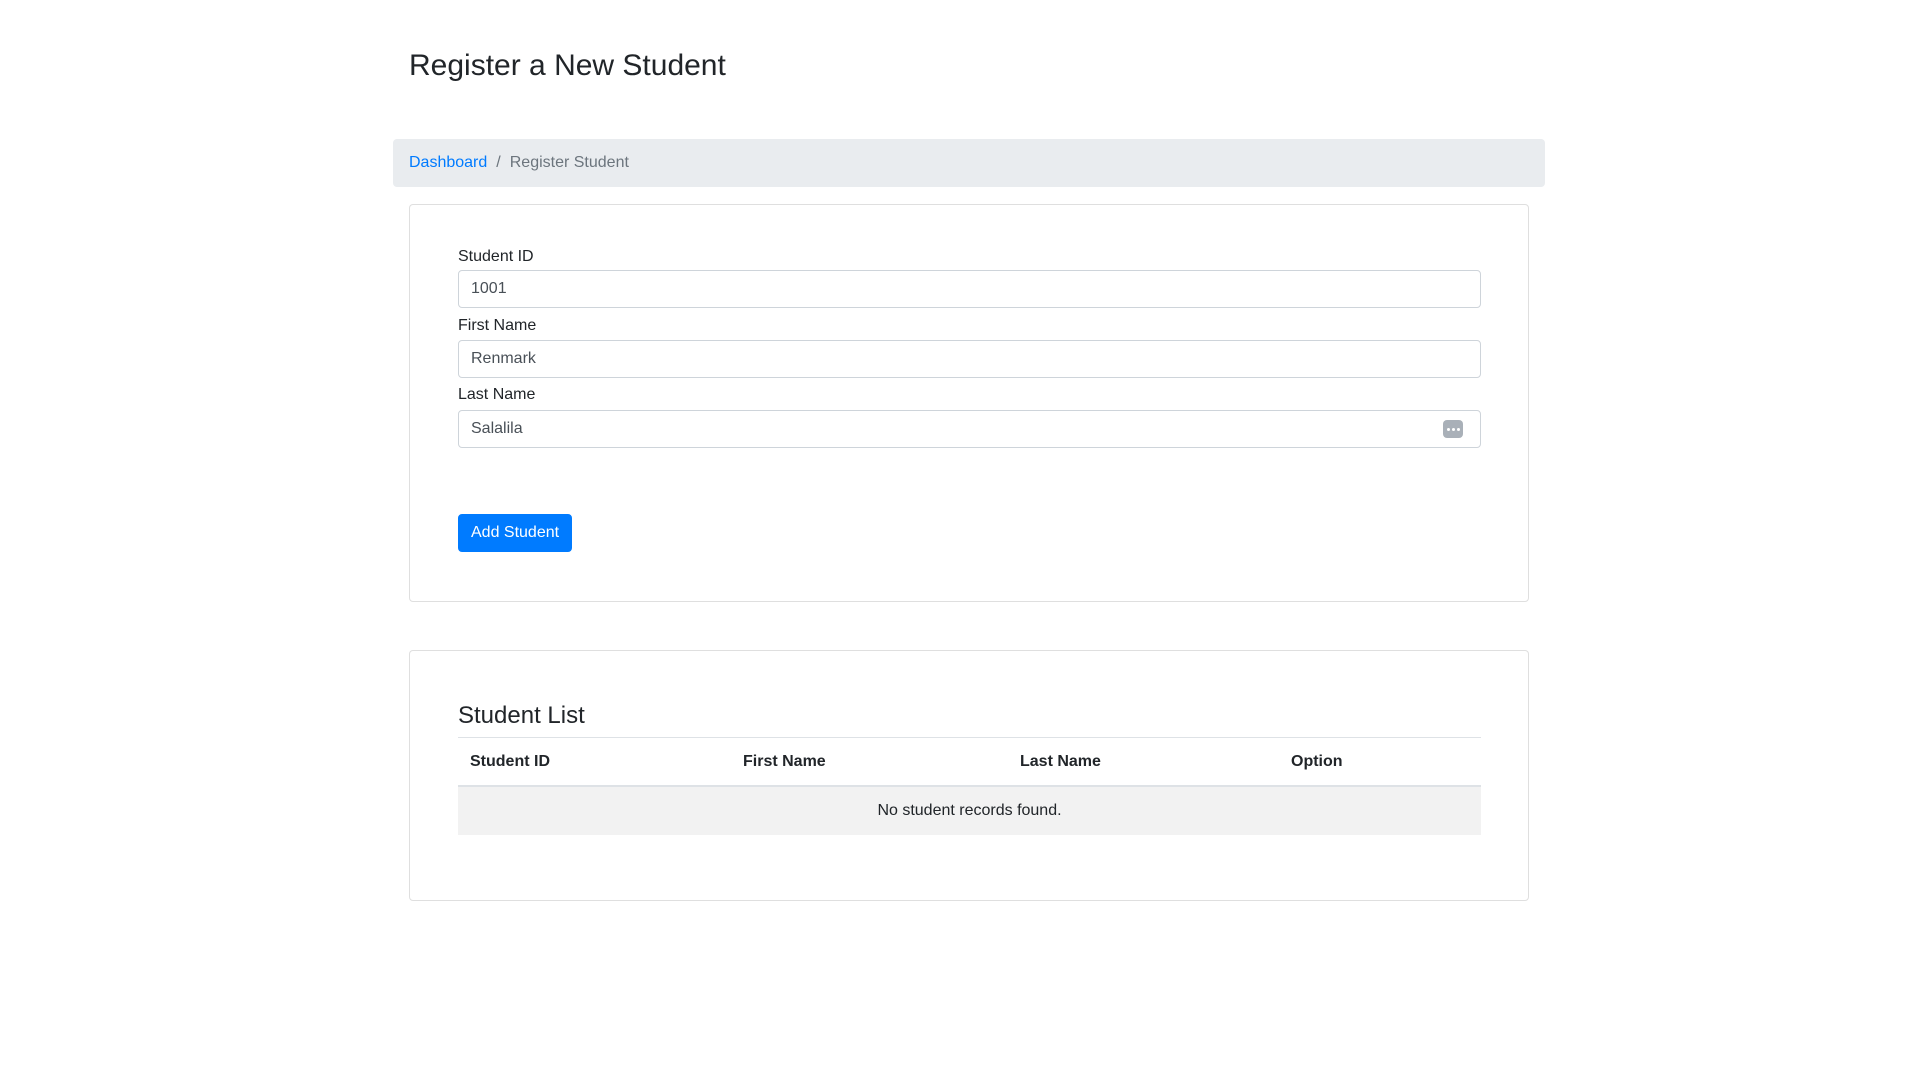  Describe the element at coordinates (1143, 762) in the screenshot. I see `column-header-last-name: Last Name` at that location.